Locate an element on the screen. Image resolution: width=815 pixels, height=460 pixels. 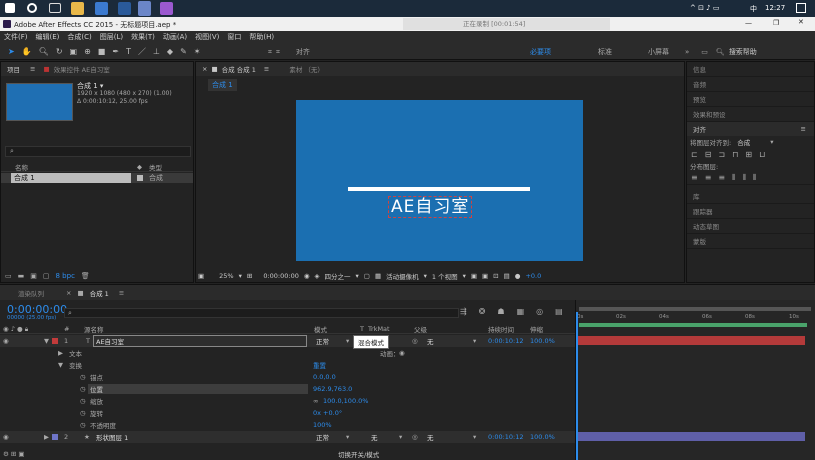
col-type: 类型 is located at coordinates (155, 167).